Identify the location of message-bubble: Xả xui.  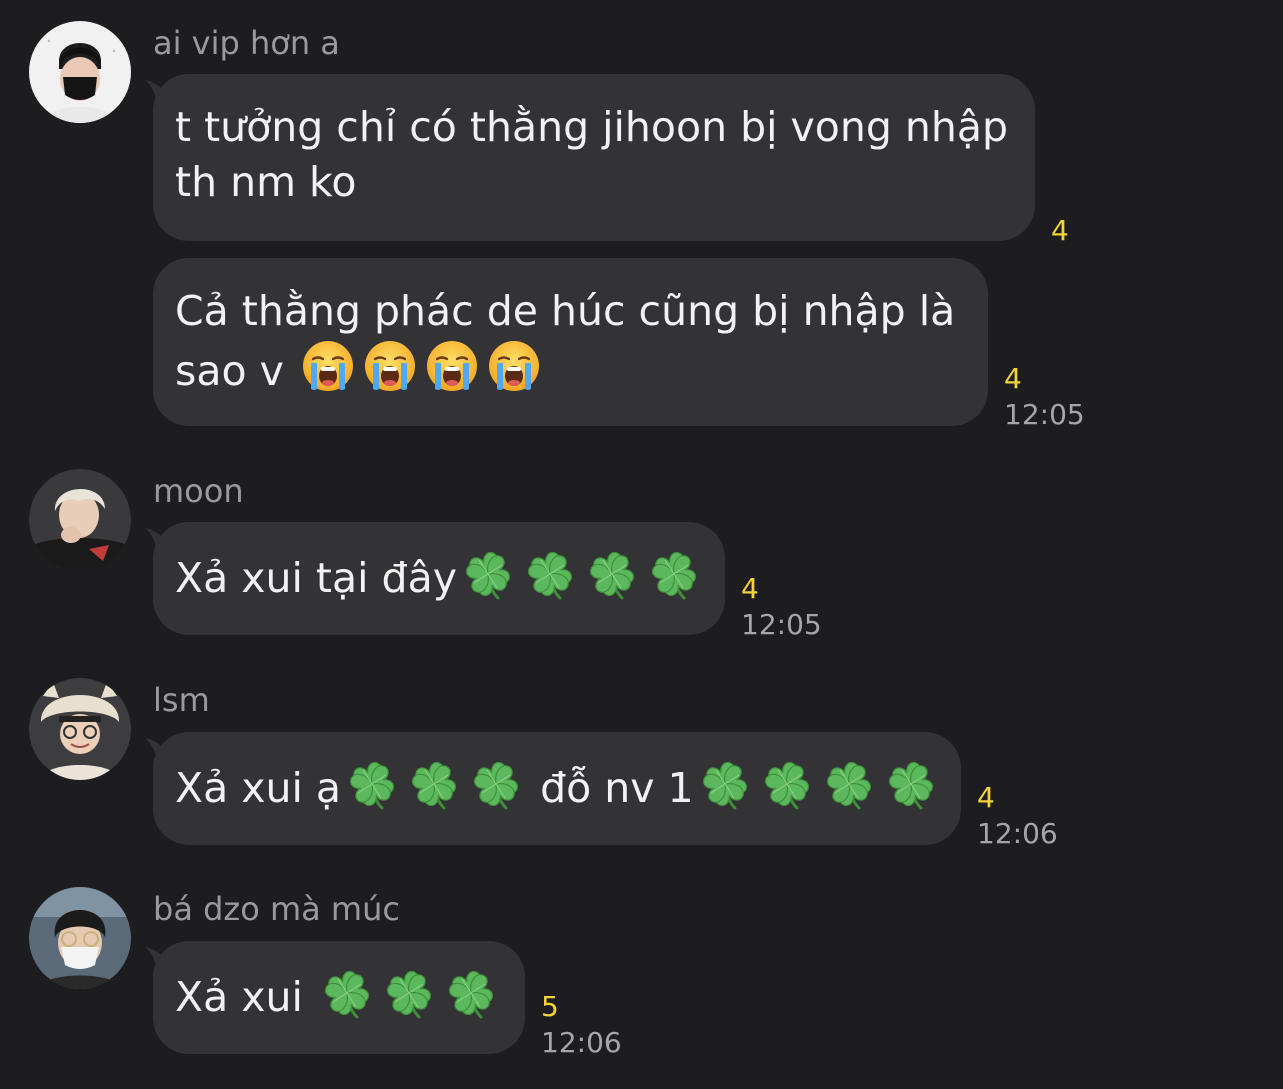
(339, 997).